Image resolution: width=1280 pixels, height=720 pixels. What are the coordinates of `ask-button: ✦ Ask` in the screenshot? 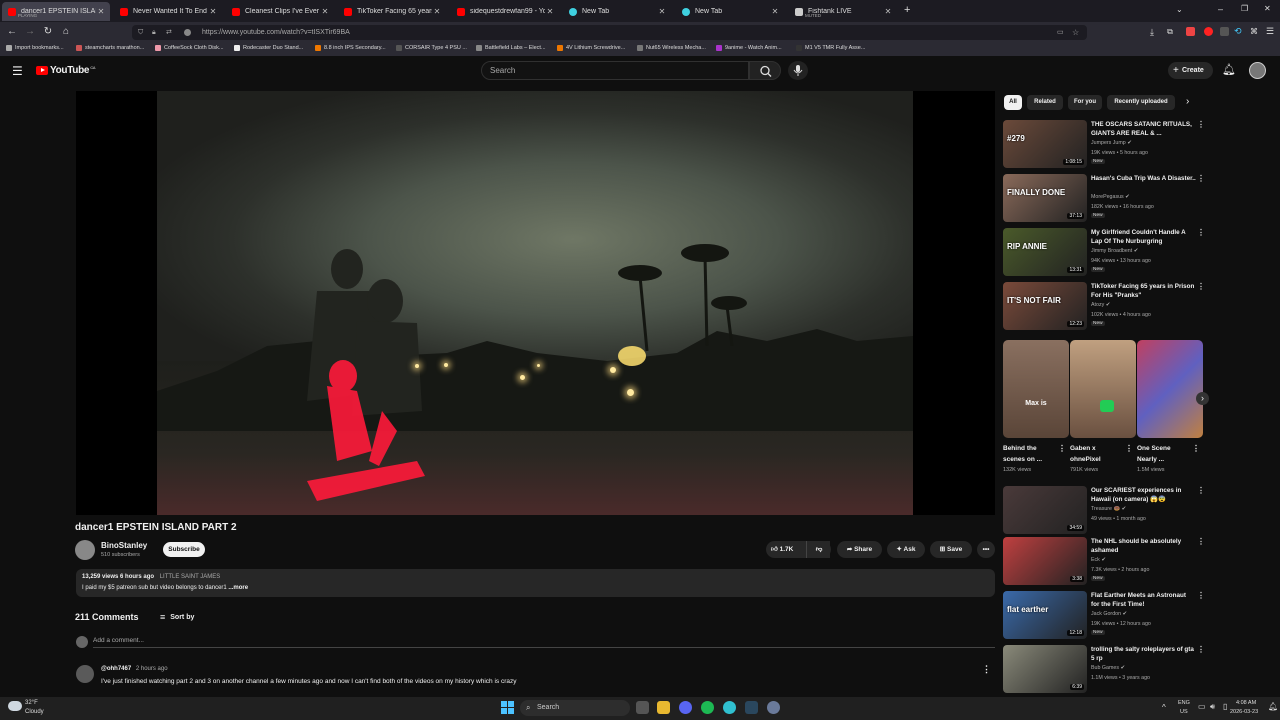 It's located at (906, 549).